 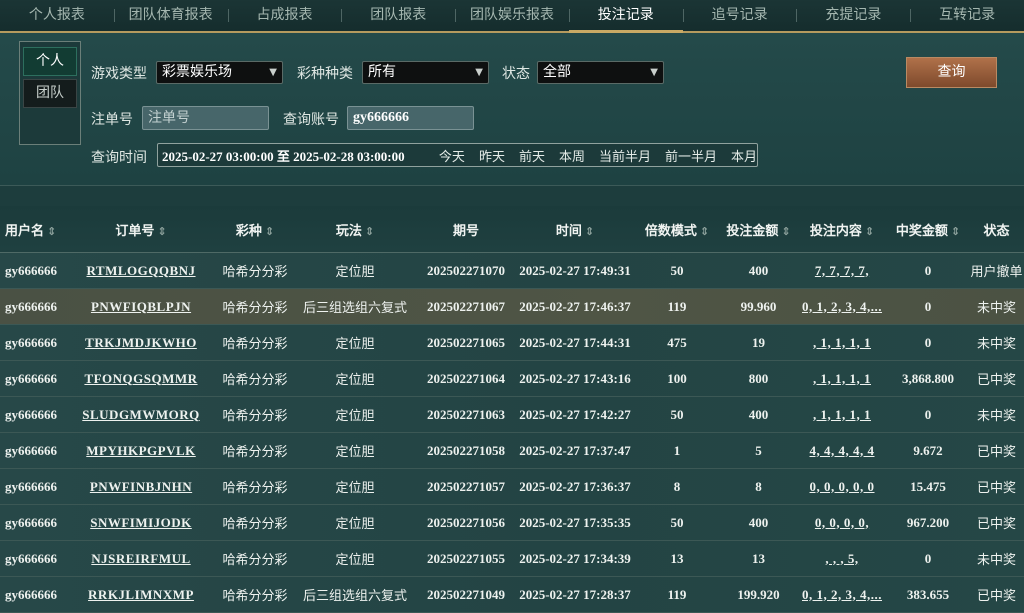 What do you see at coordinates (928, 378) in the screenshot?
I see `cell-win-amount: 3,868.800` at bounding box center [928, 378].